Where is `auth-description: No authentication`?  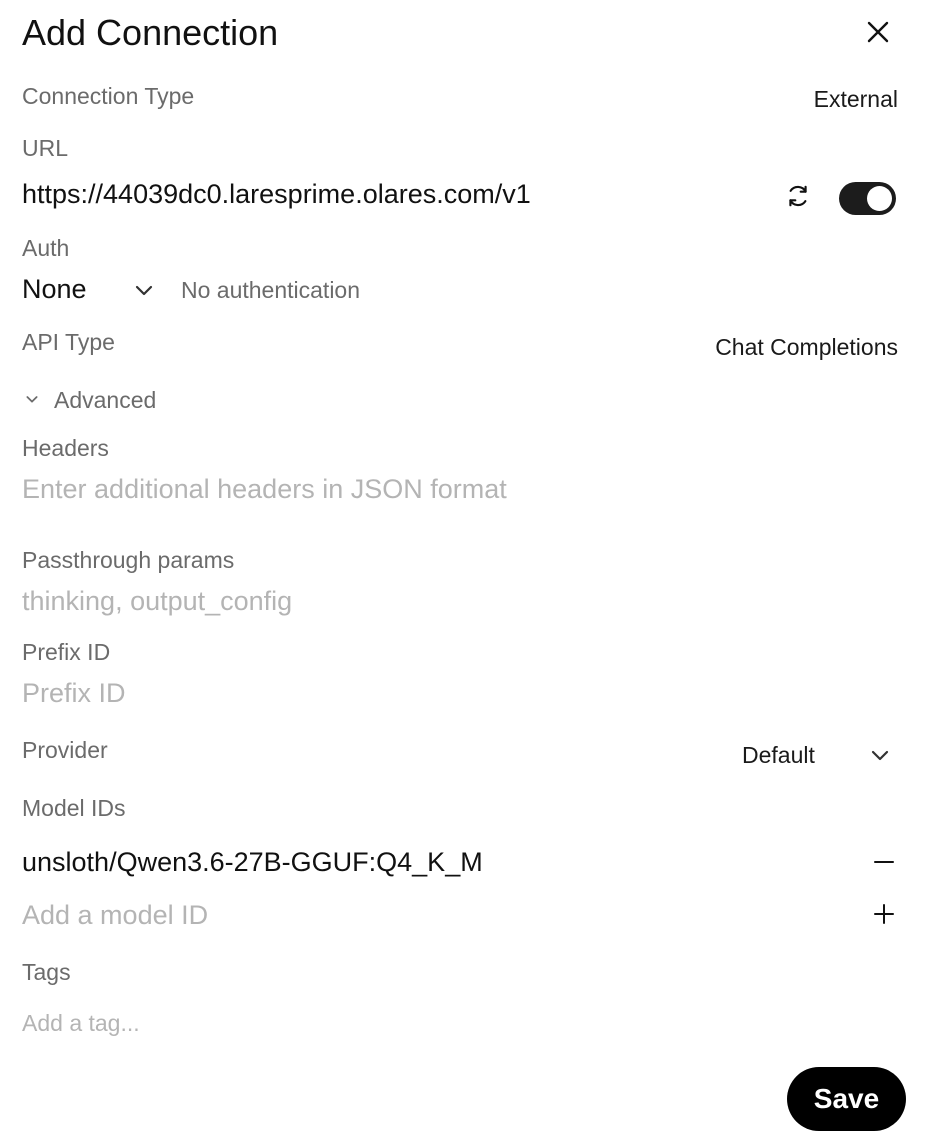
auth-description: No authentication is located at coordinates (271, 290).